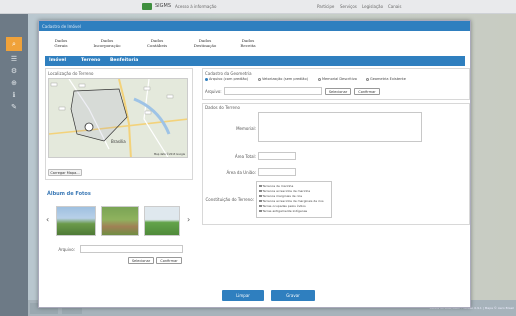  I want to click on memorial-label: Memorial:, so click(246, 128).